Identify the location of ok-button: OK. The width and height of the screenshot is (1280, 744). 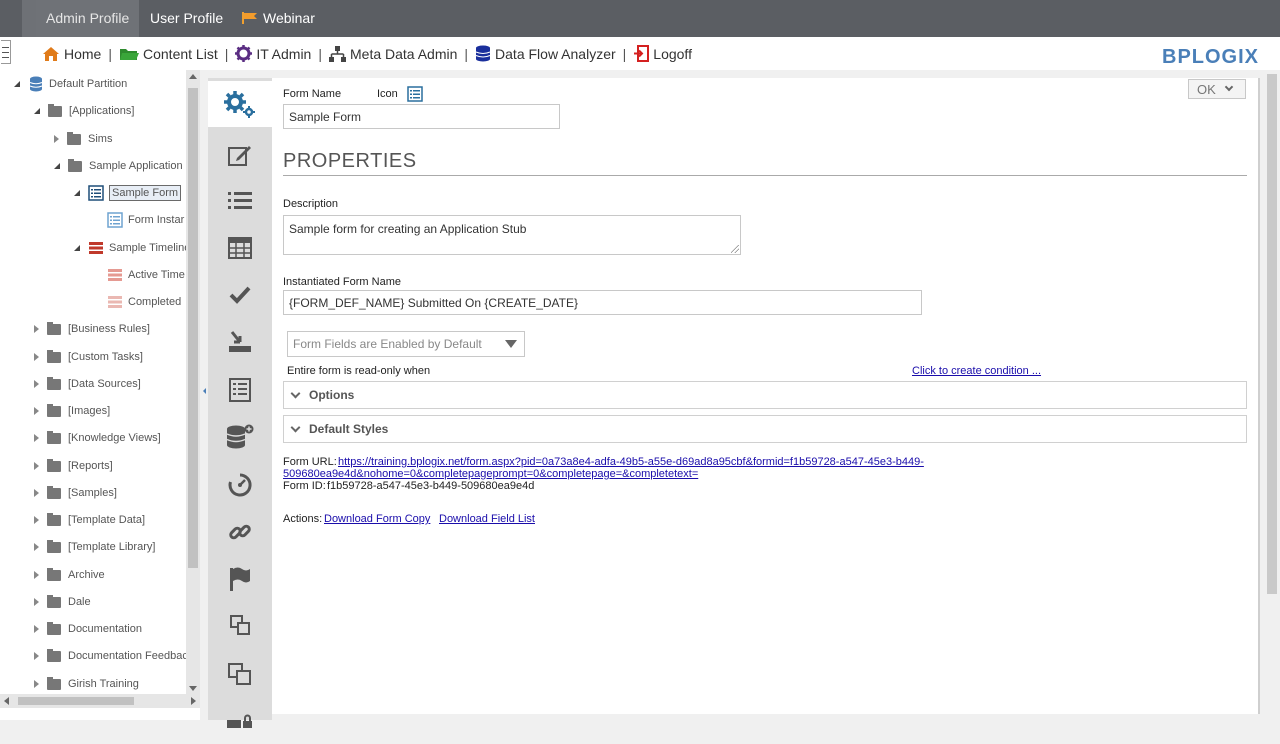
(1217, 89).